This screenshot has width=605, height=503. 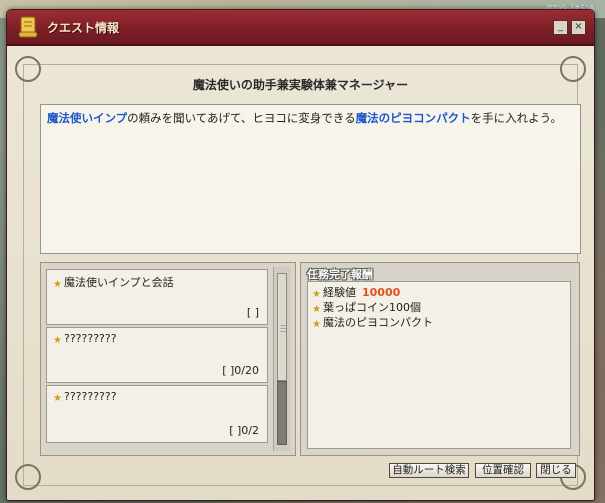 What do you see at coordinates (339, 292) in the screenshot?
I see `exp-label: 経験値` at bounding box center [339, 292].